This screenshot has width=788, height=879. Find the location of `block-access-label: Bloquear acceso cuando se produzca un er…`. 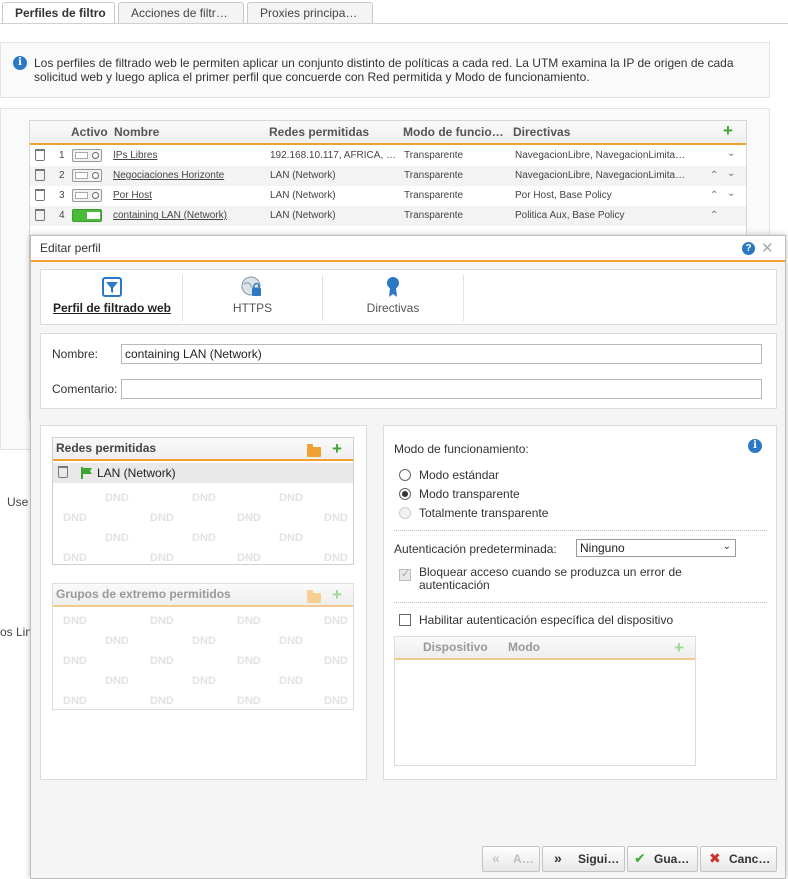

block-access-label: Bloquear acceso cuando se produzca un er… is located at coordinates (550, 579).